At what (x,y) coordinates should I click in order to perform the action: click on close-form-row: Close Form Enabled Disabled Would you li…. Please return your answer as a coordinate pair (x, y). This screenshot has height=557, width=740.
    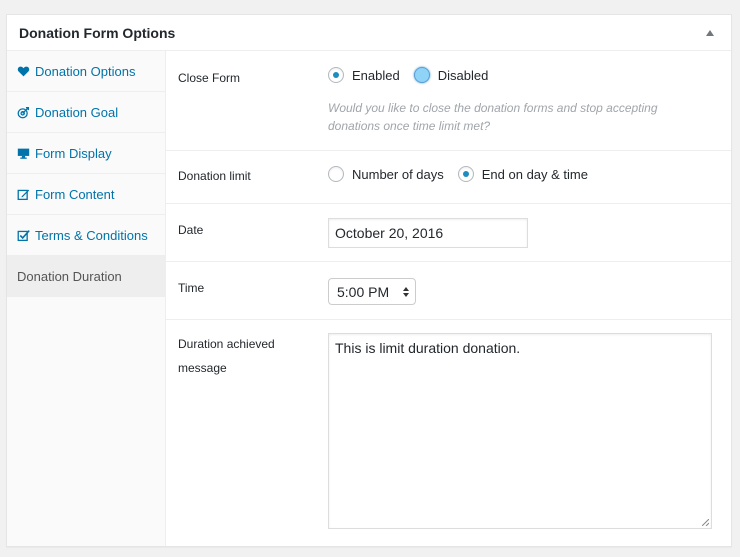
    Looking at the image, I should click on (448, 101).